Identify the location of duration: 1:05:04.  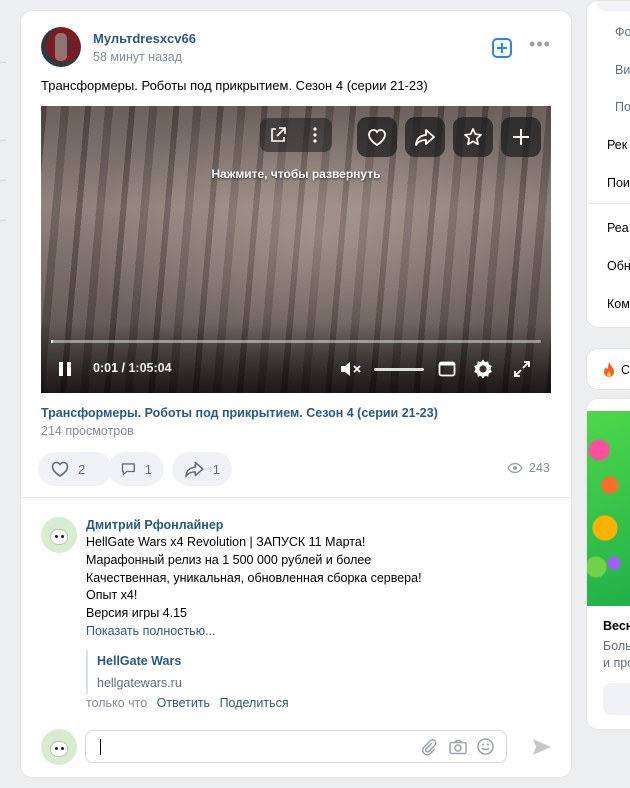
(150, 368).